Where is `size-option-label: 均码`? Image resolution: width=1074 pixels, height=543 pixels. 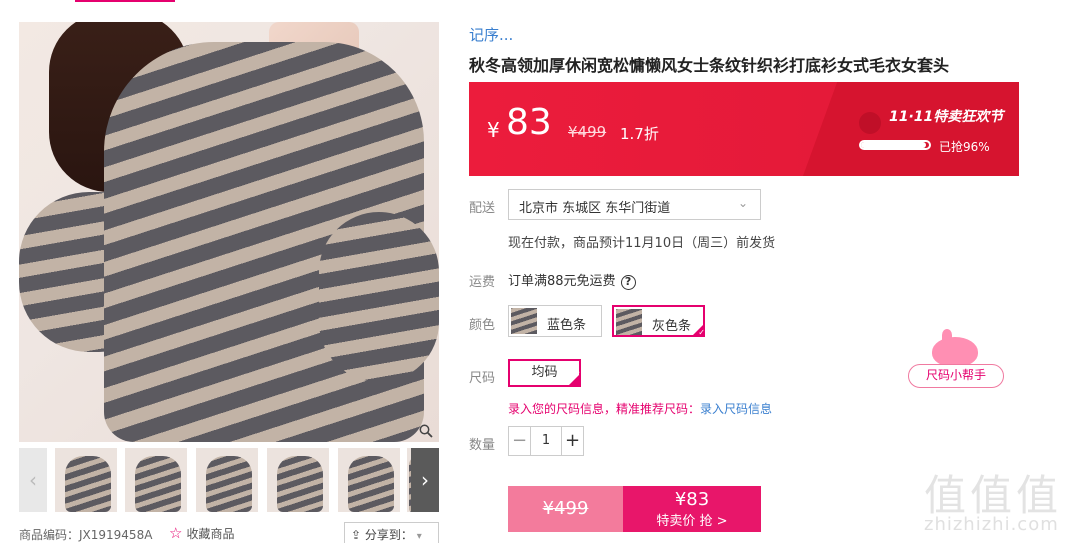
size-option-label: 均码 is located at coordinates (544, 372).